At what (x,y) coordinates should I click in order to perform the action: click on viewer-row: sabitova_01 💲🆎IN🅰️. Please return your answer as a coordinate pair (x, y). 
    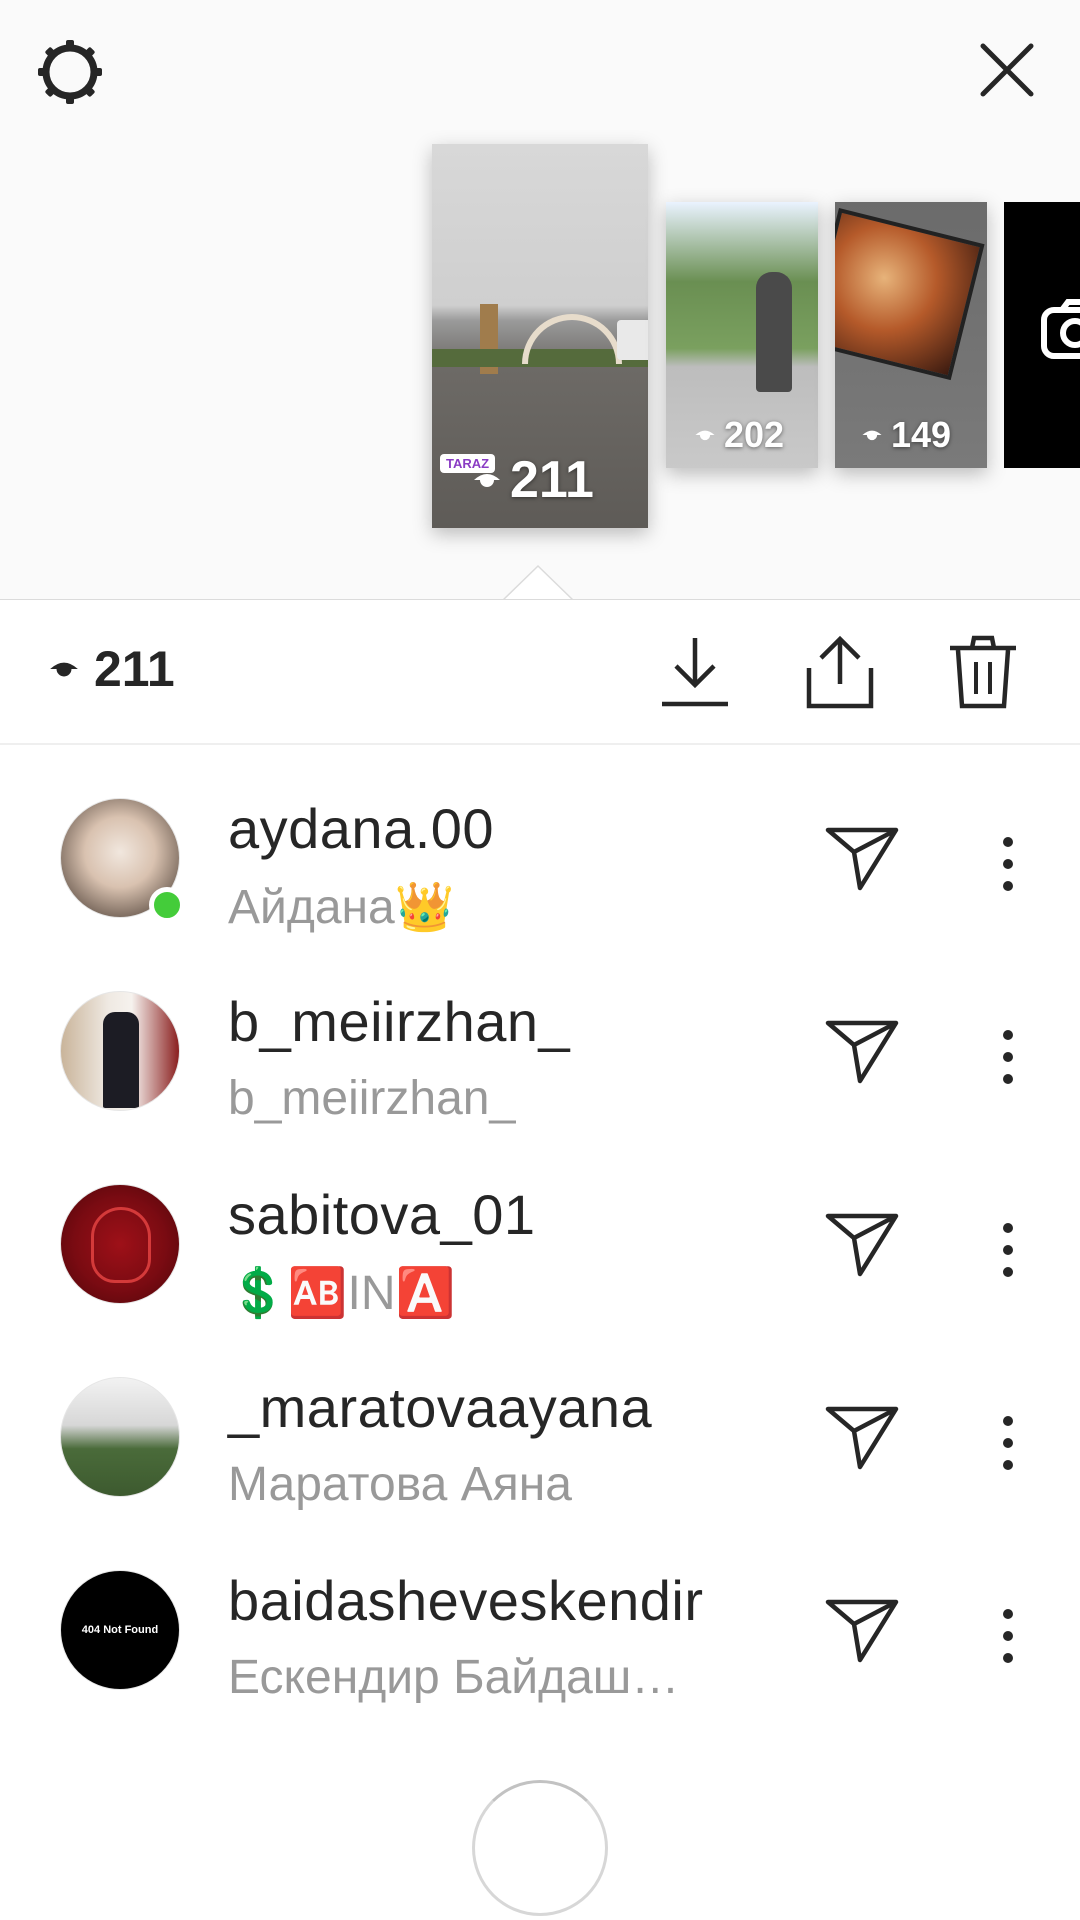
    Looking at the image, I should click on (540, 1228).